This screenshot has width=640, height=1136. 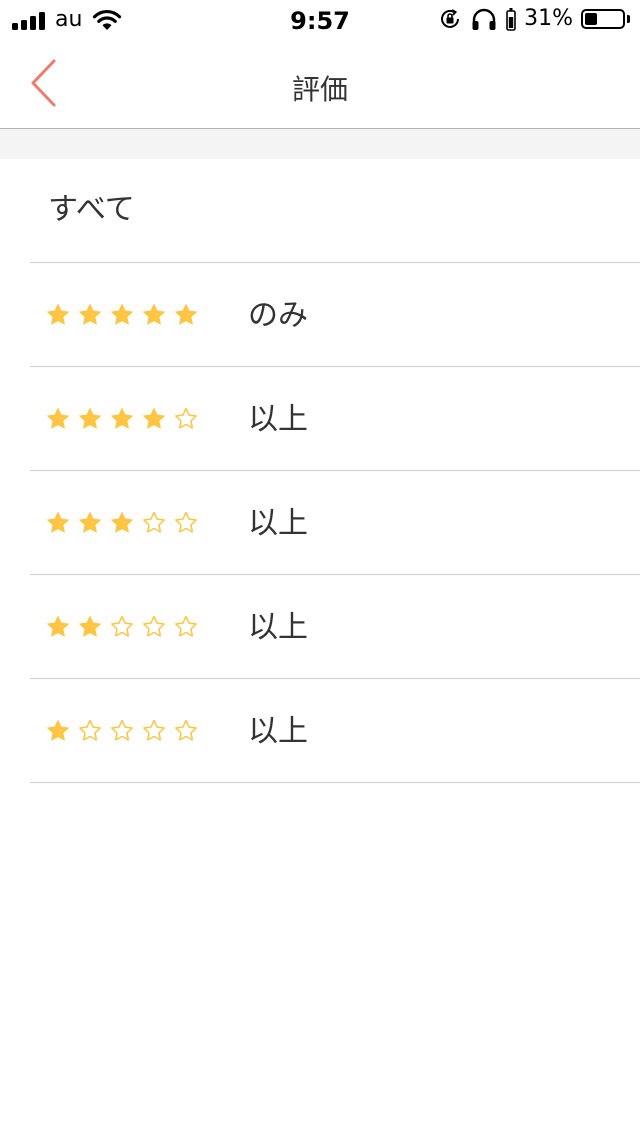 What do you see at coordinates (335, 211) in the screenshot?
I see `filter-option-all: すべて` at bounding box center [335, 211].